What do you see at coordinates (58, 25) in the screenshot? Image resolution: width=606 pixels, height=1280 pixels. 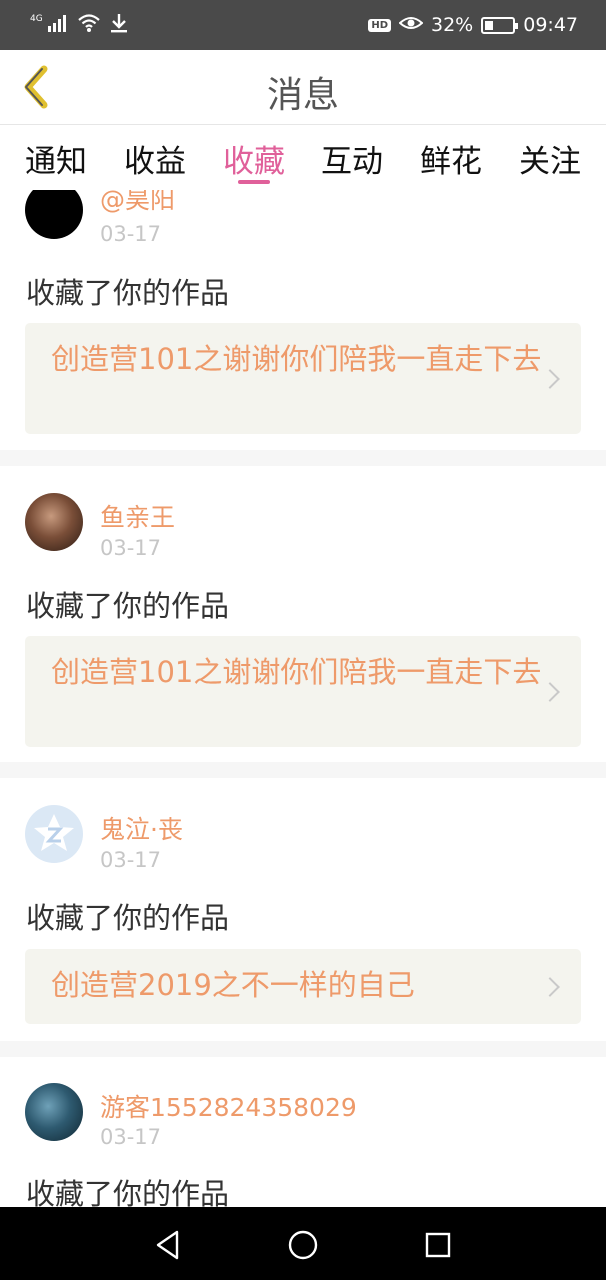 I see `signal-icon` at bounding box center [58, 25].